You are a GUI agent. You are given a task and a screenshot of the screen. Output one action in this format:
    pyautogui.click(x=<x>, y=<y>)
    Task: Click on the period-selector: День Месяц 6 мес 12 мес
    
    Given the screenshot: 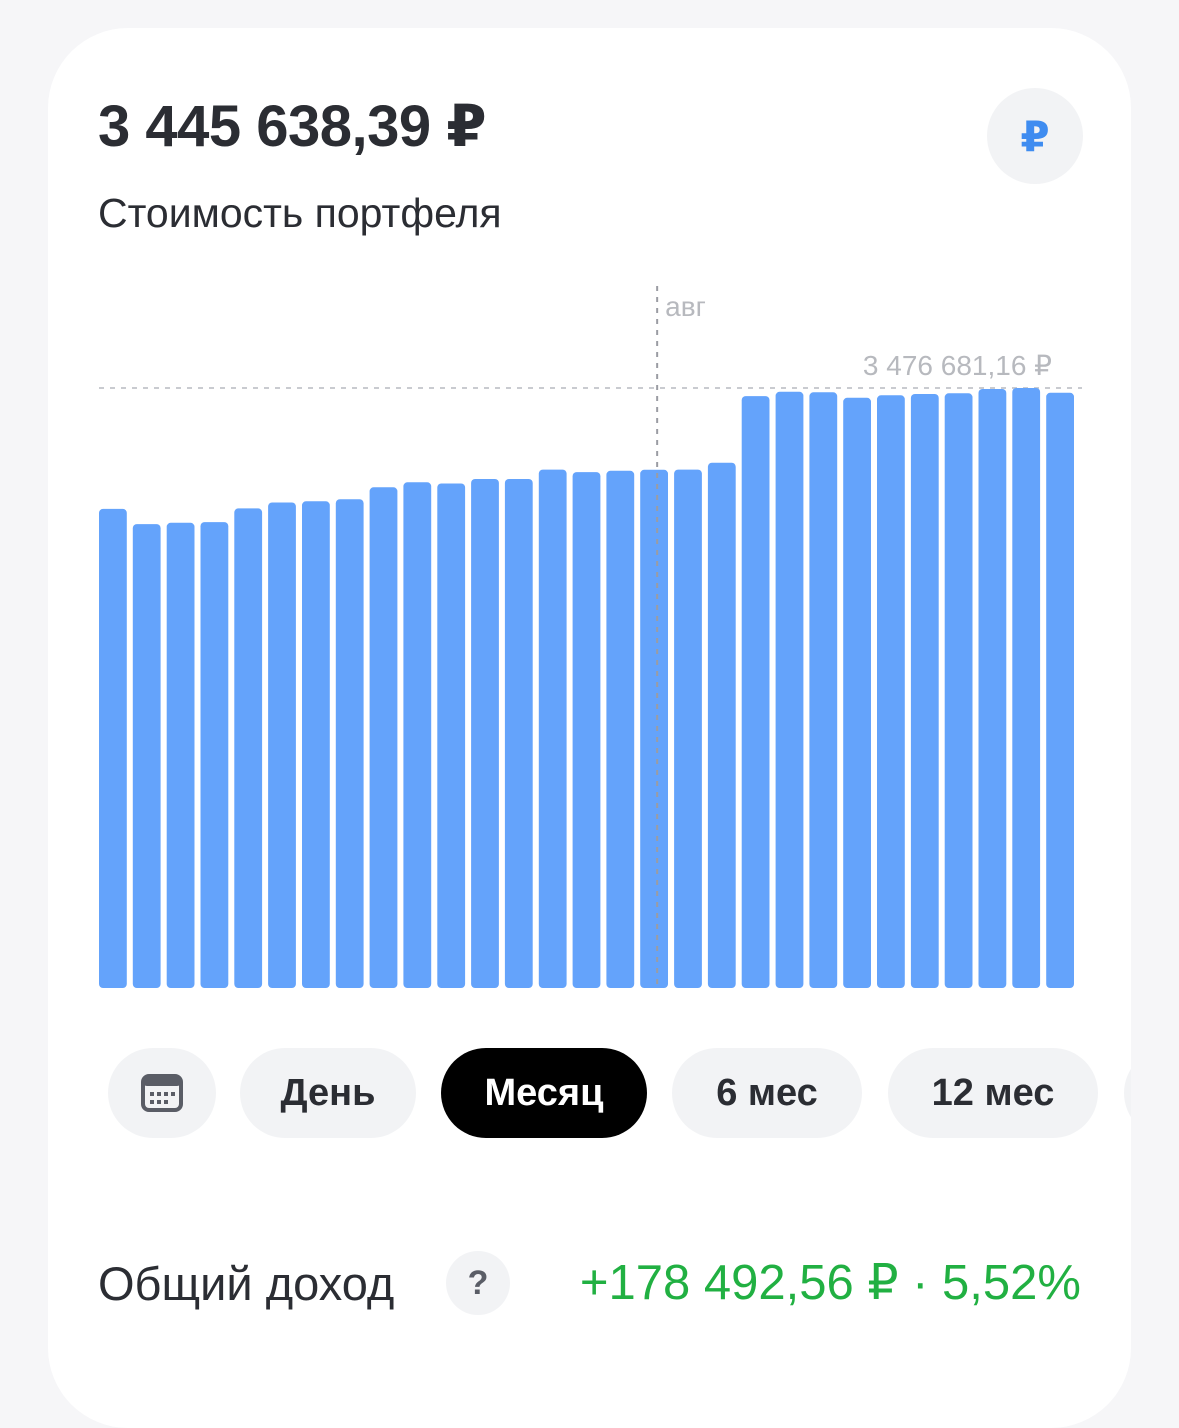 What is the action you would take?
    pyautogui.click(x=619, y=1093)
    